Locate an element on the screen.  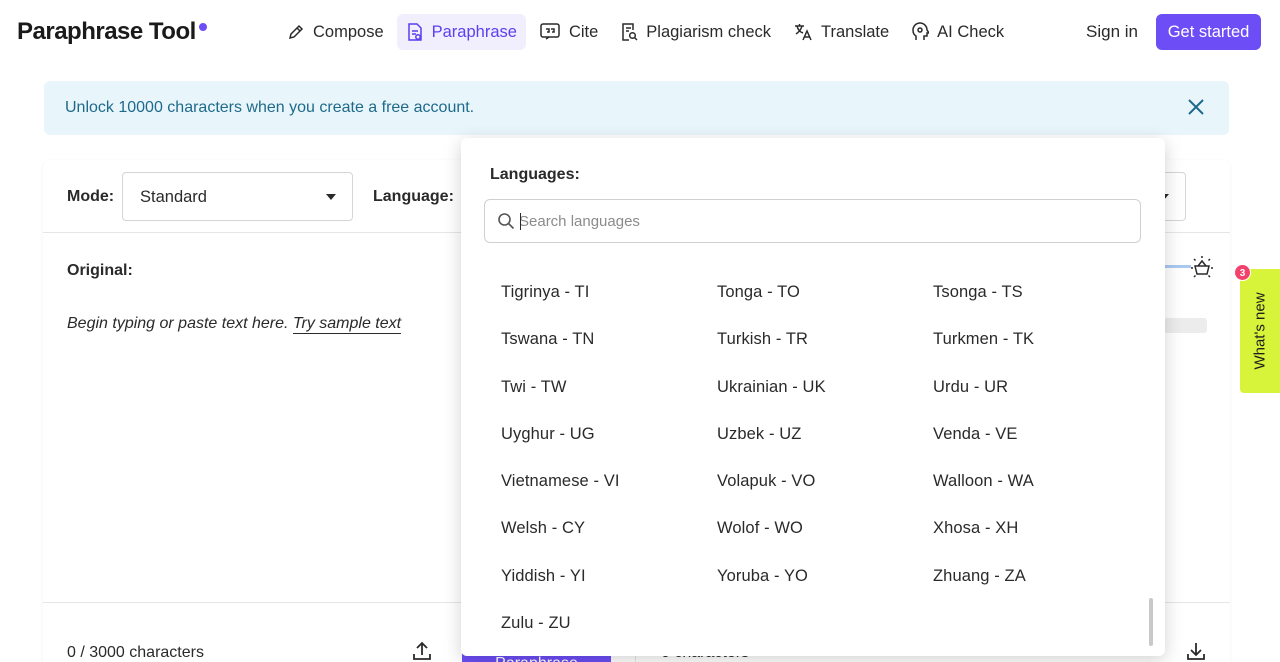
original-label: Original: is located at coordinates (100, 270).